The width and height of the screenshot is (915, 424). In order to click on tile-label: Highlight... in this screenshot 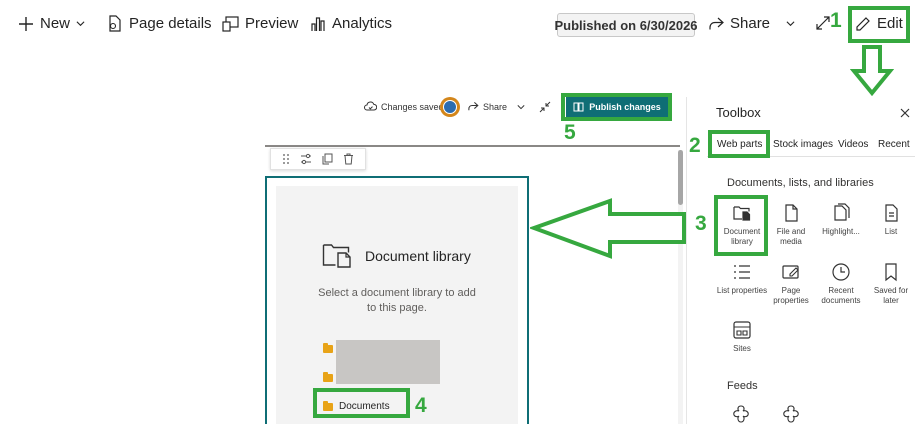, I will do `click(841, 231)`.